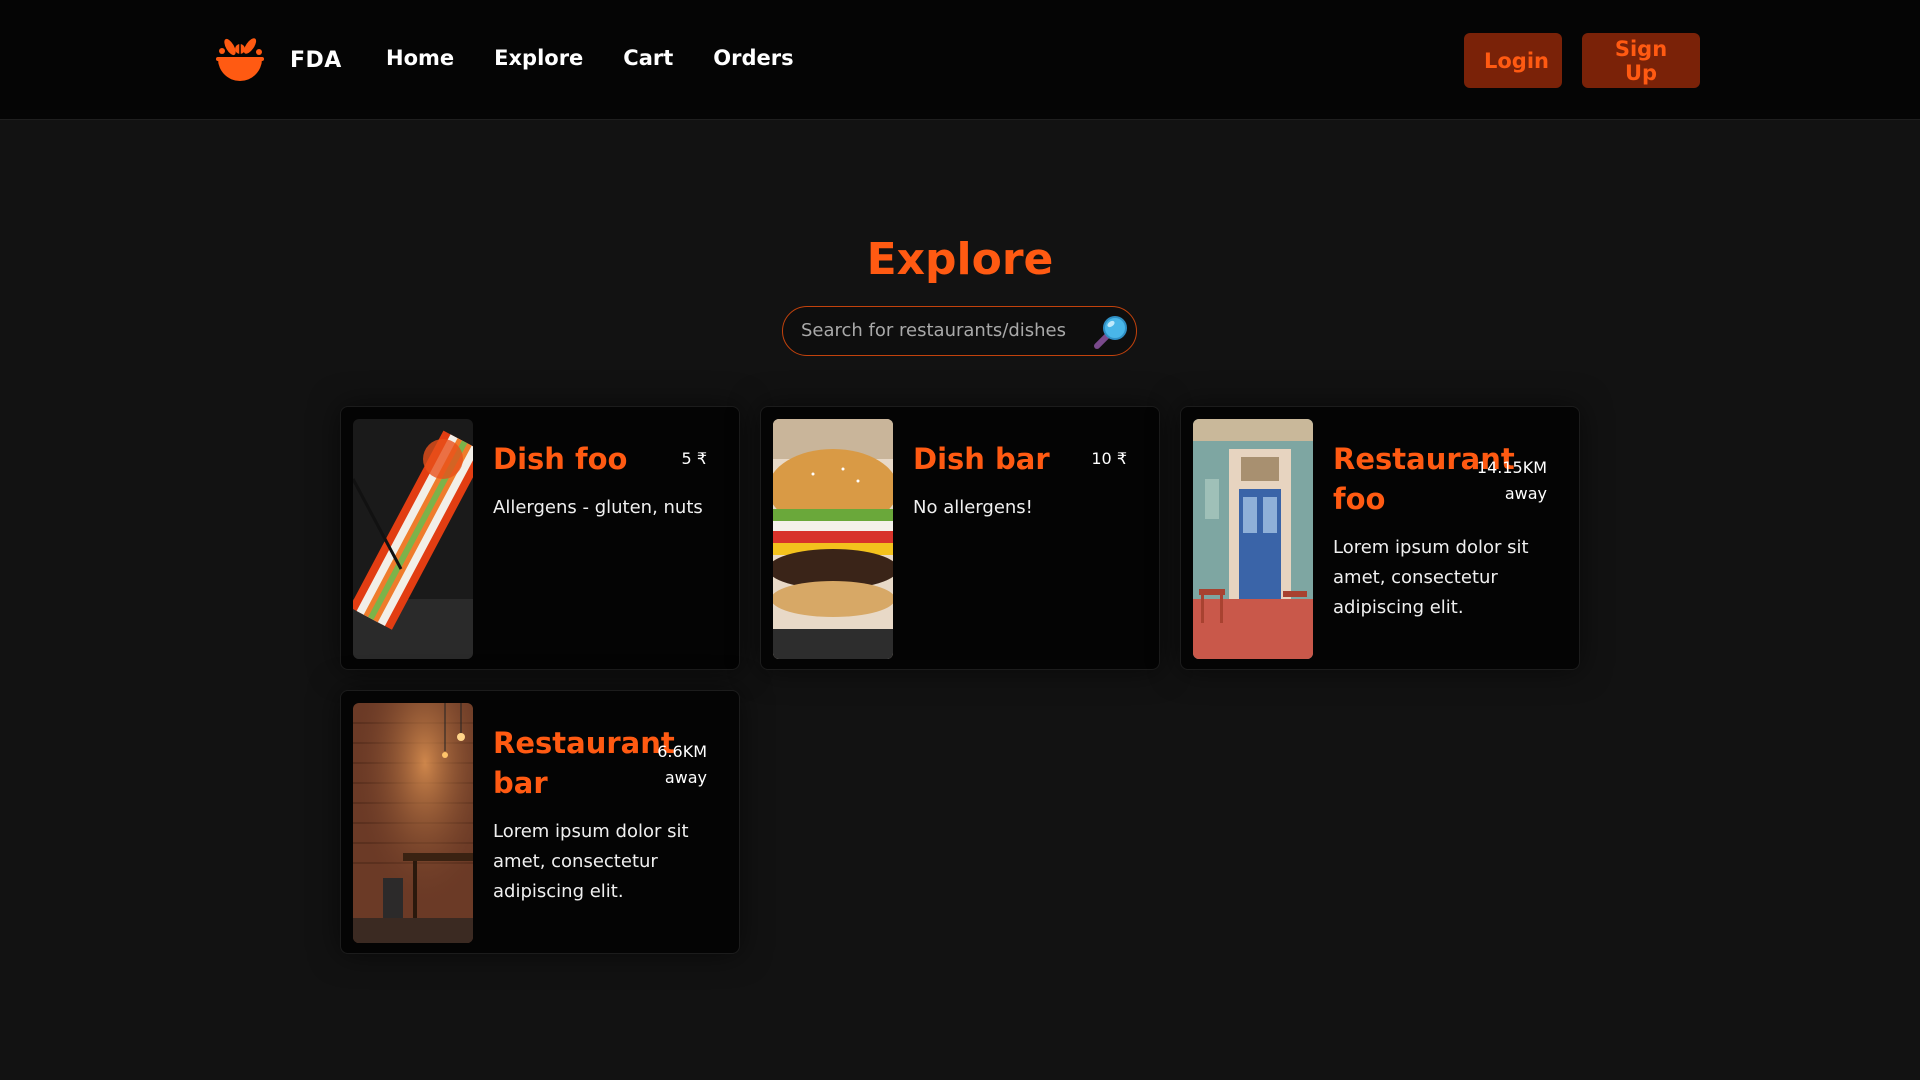 The width and height of the screenshot is (1920, 1080). Describe the element at coordinates (1512, 481) in the screenshot. I see `distance-label: 14.15KM away` at that location.